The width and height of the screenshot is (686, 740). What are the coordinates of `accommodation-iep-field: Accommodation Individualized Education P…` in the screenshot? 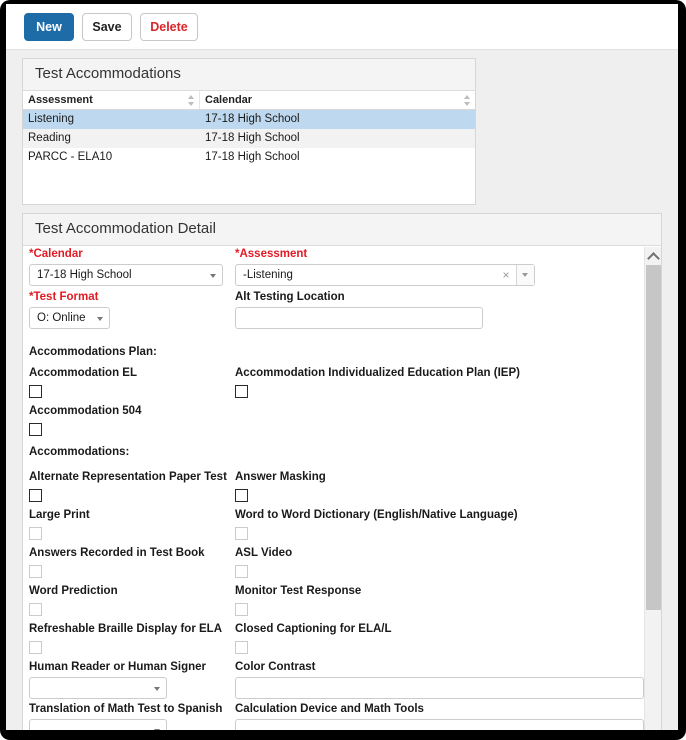 It's located at (377, 382).